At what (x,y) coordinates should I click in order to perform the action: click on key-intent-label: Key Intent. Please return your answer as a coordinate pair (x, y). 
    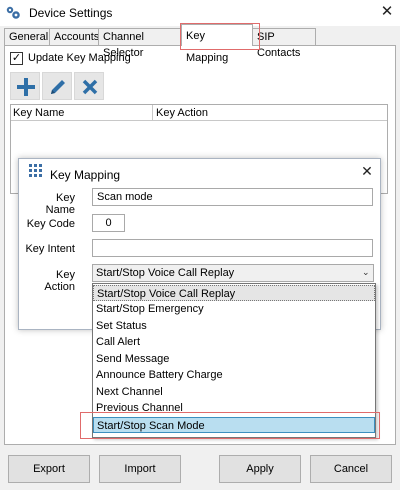
    Looking at the image, I should click on (50, 249).